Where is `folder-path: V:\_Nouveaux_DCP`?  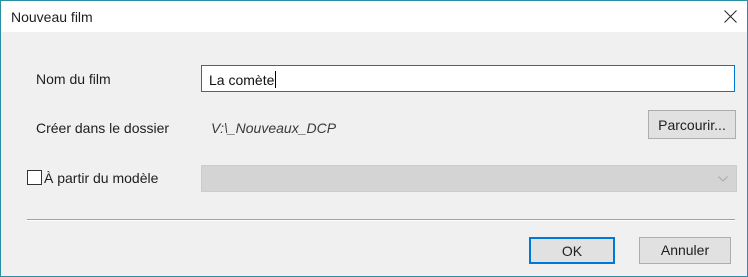
folder-path: V:\_Nouveaux_DCP is located at coordinates (274, 128).